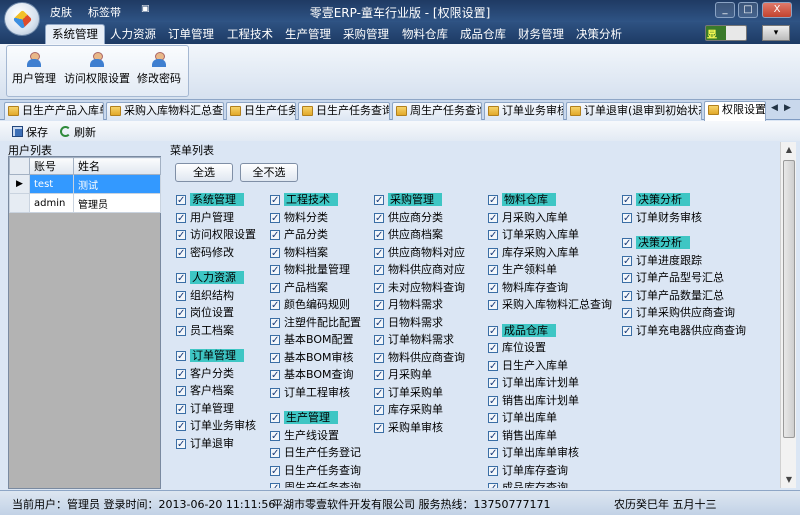  Describe the element at coordinates (684, 219) in the screenshot. I see `menu-item-checkbox: 订单财务审核` at that location.